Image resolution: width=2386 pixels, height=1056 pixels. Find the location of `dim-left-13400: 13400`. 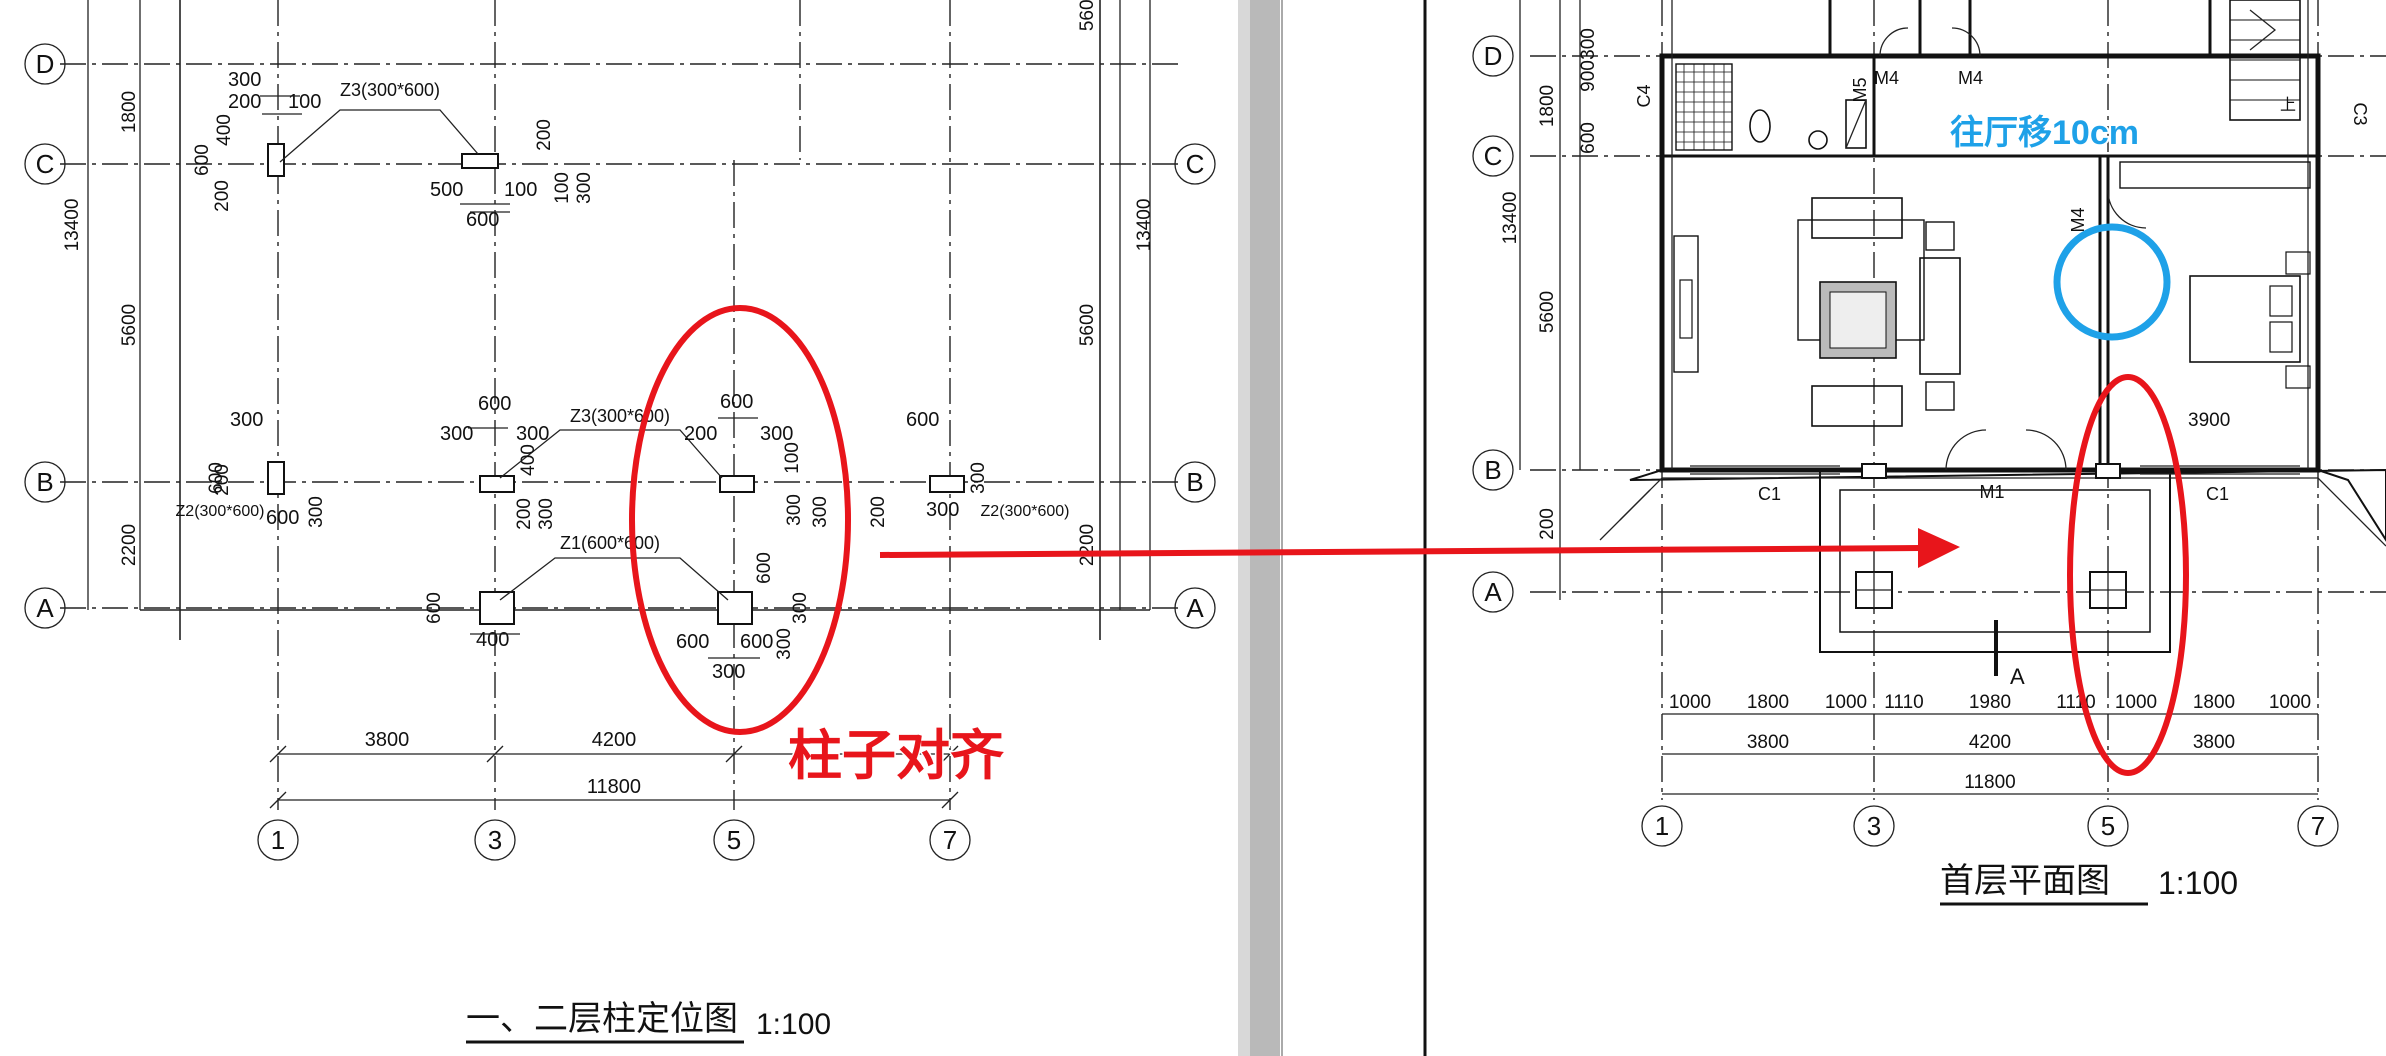

dim-left-13400: 13400 is located at coordinates (72, 225).